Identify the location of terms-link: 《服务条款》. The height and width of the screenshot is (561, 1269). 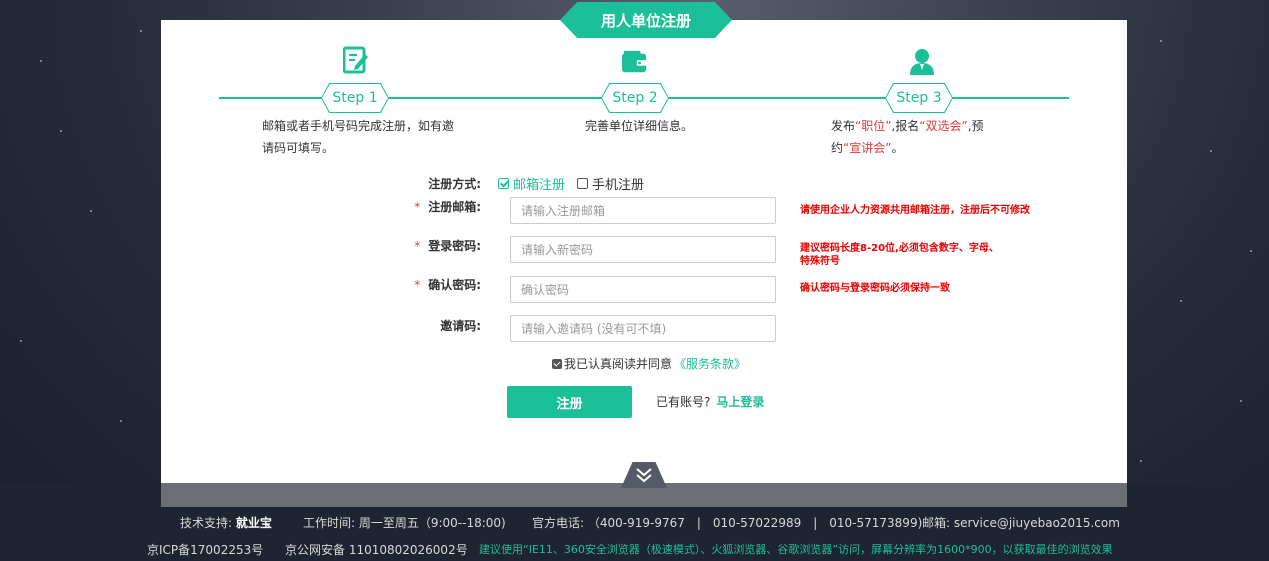
(710, 363).